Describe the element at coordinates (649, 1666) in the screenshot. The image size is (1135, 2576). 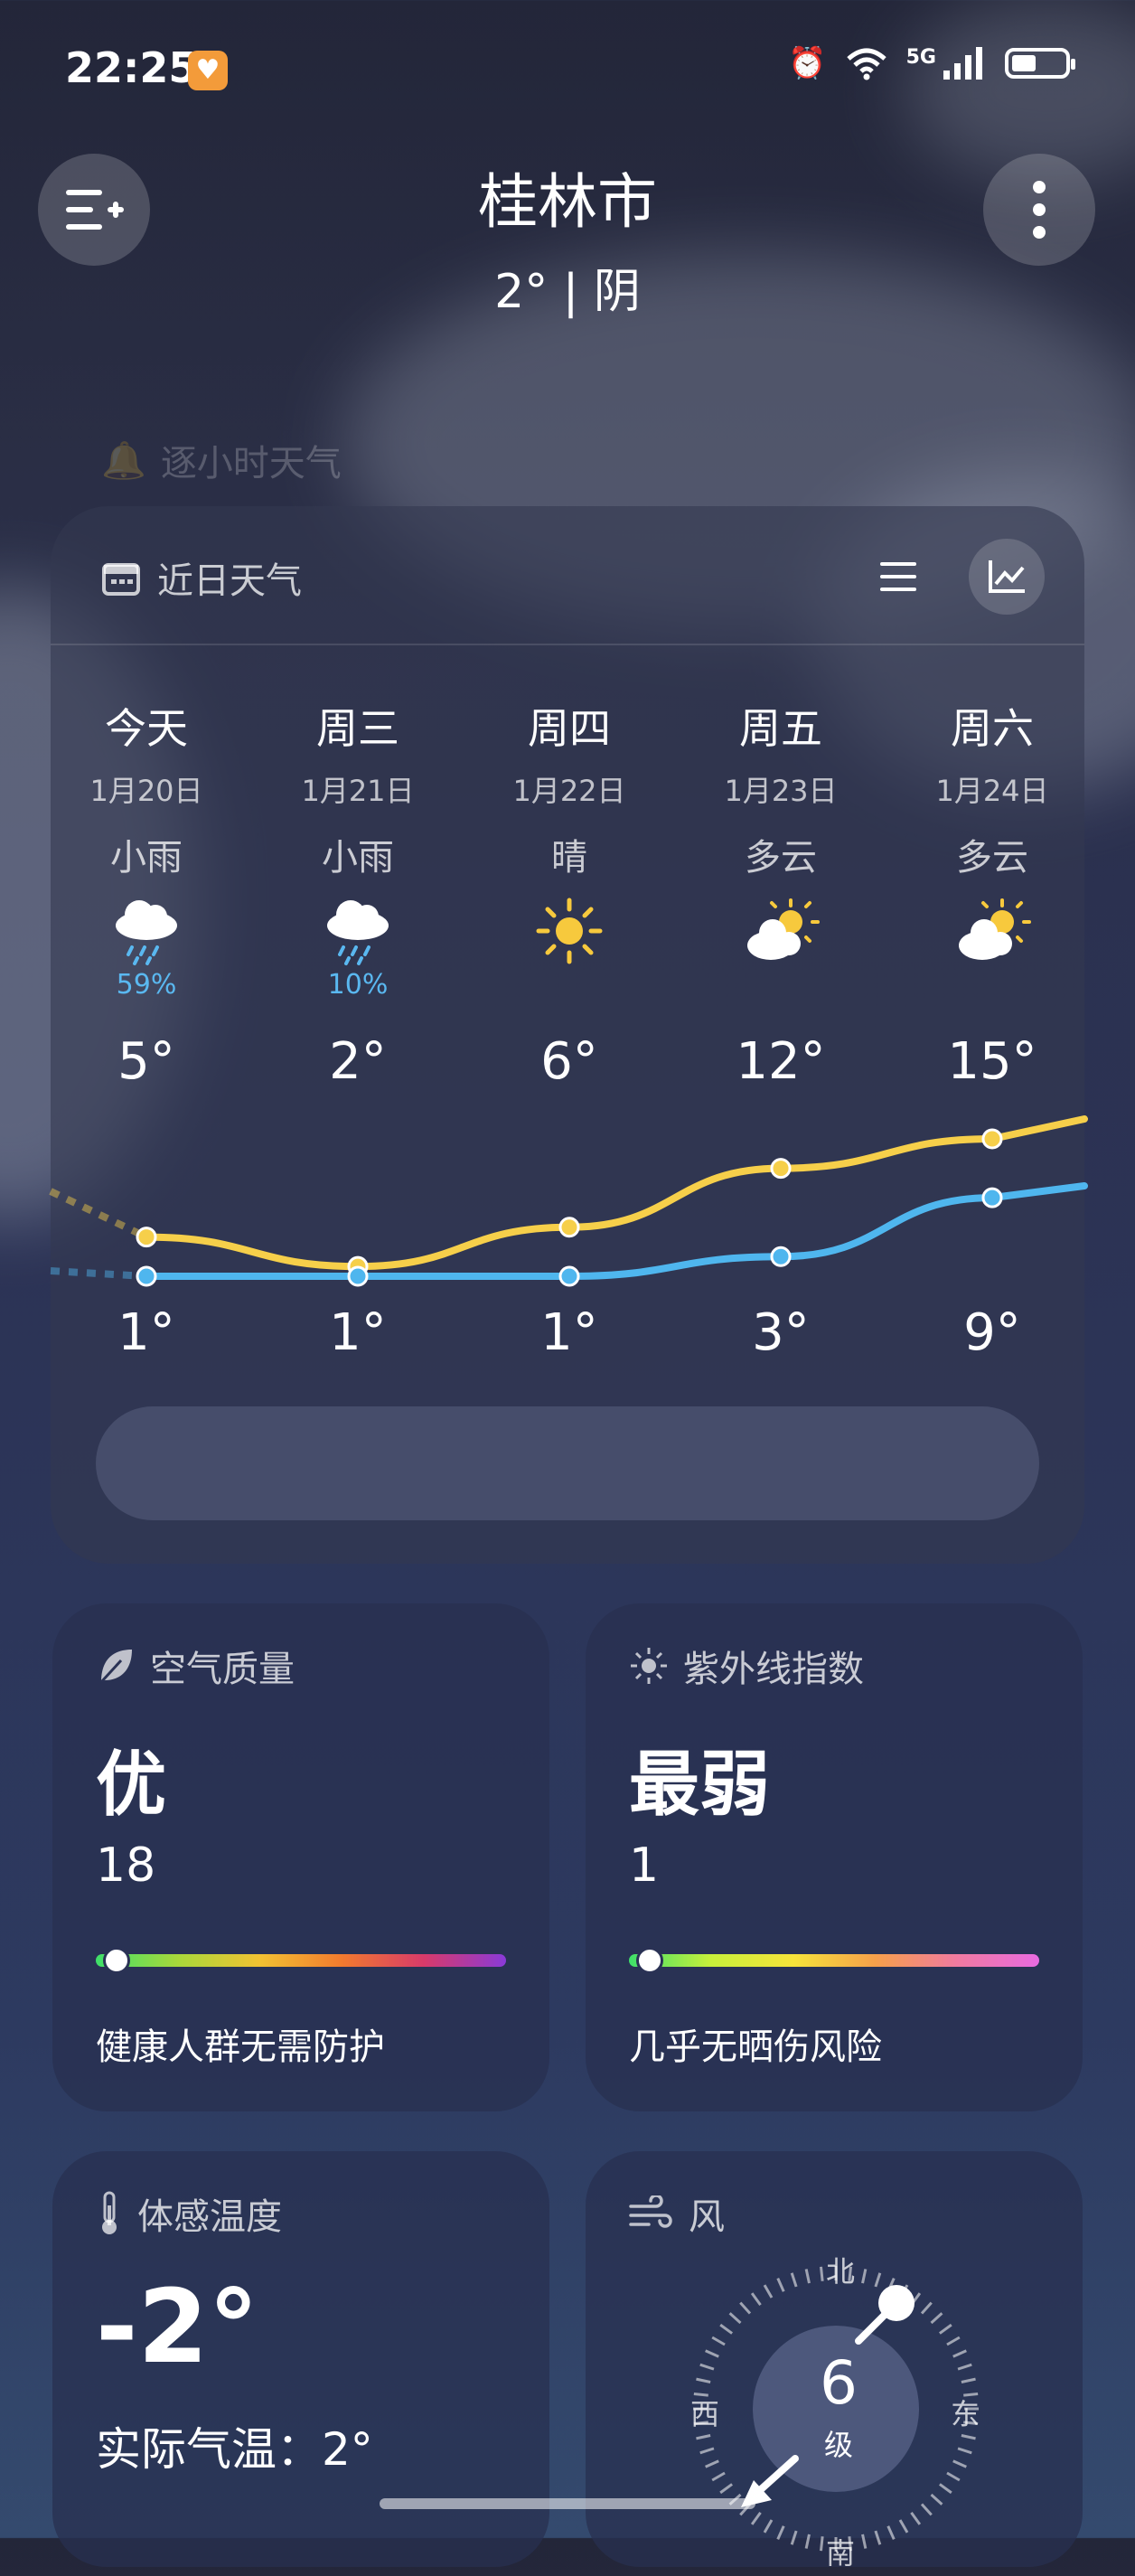
I see `sun-small-icon` at that location.